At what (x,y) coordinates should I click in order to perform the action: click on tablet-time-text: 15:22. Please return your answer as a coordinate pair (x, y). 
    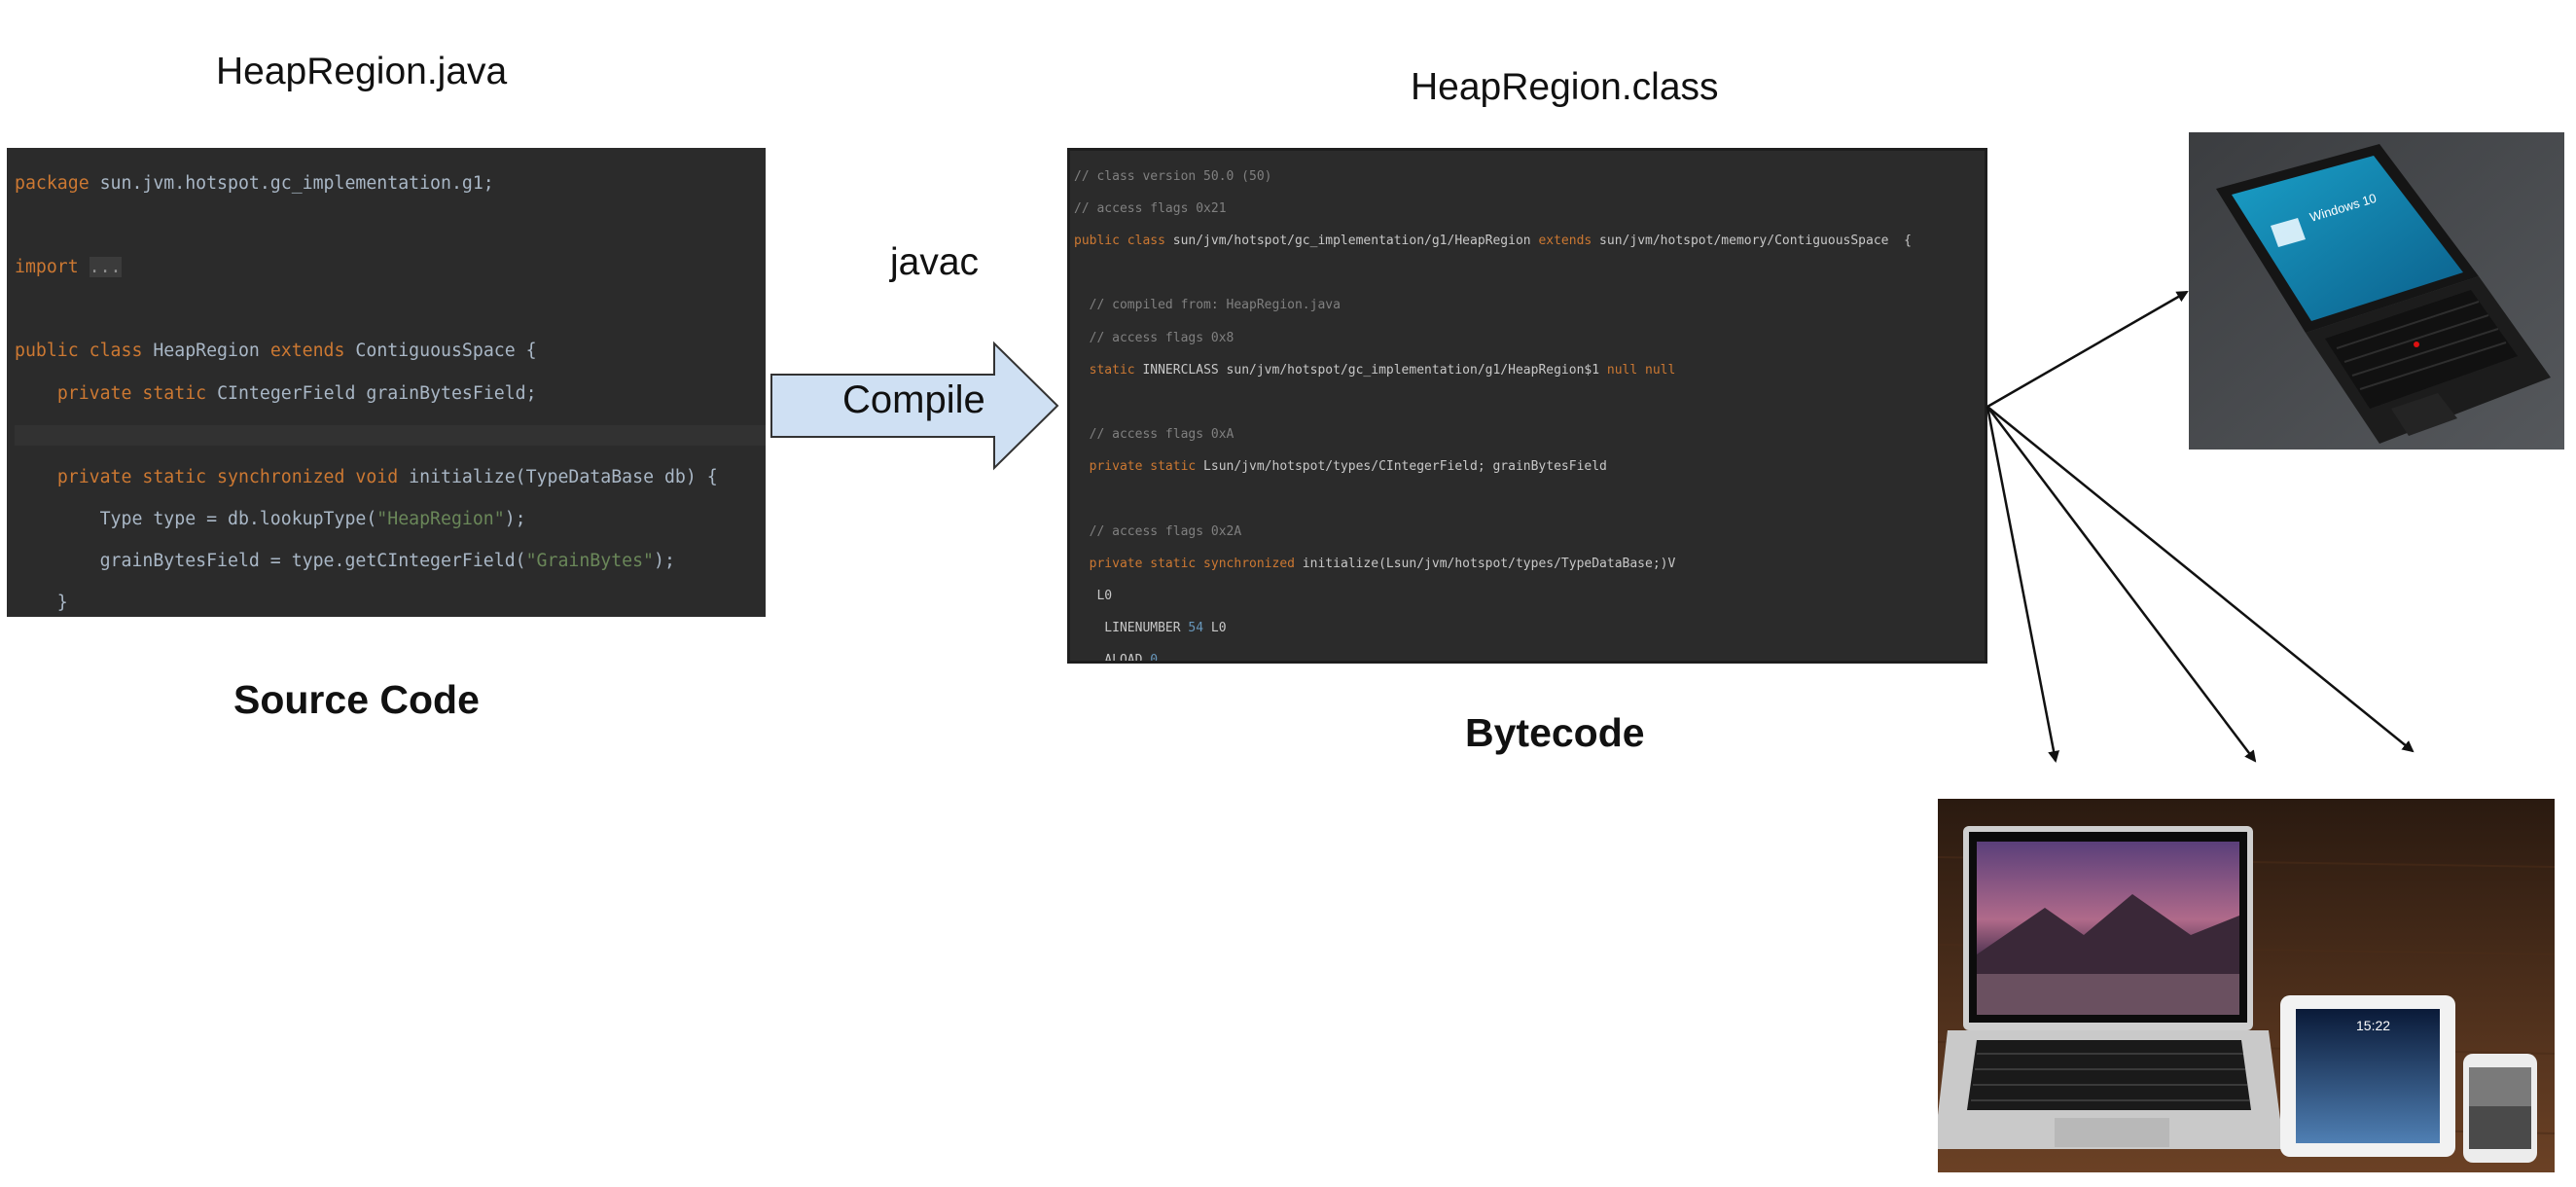
    Looking at the image, I should click on (2373, 1025).